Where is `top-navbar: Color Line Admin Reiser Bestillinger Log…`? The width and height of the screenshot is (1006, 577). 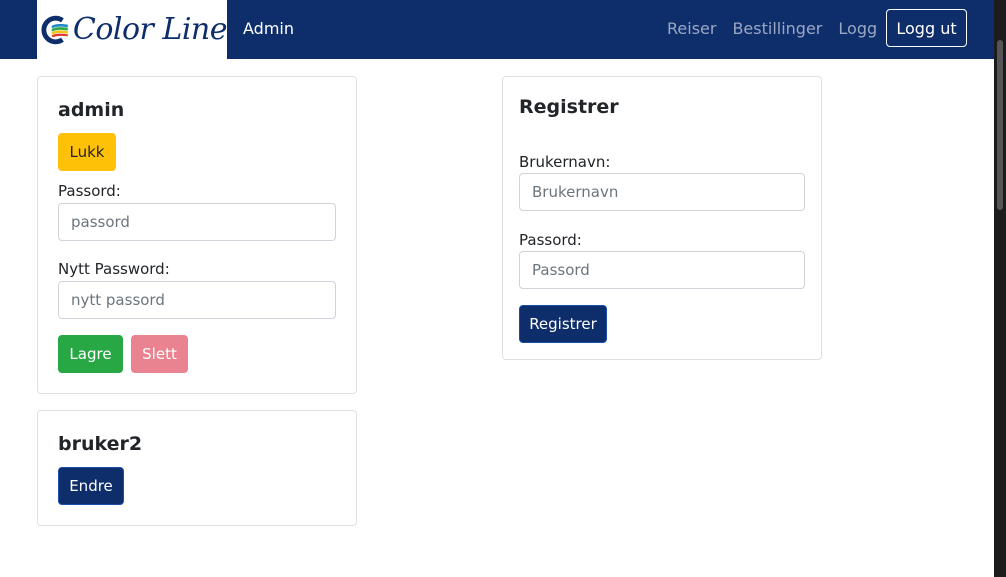 top-navbar: Color Line Admin Reiser Bestillinger Log… is located at coordinates (503, 29).